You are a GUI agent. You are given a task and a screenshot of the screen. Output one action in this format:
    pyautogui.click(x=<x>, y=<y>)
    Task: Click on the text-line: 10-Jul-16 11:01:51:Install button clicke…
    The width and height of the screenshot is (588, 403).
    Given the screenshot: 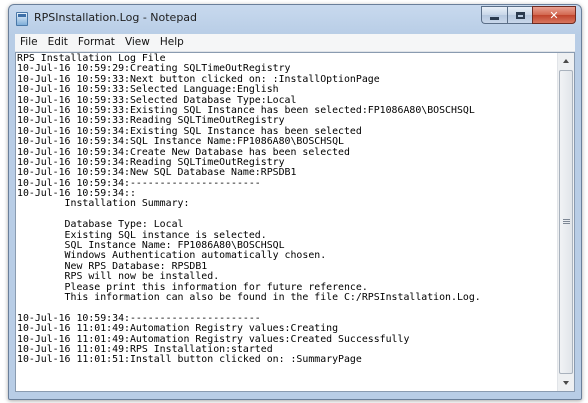 What is the action you would take?
    pyautogui.click(x=189, y=360)
    